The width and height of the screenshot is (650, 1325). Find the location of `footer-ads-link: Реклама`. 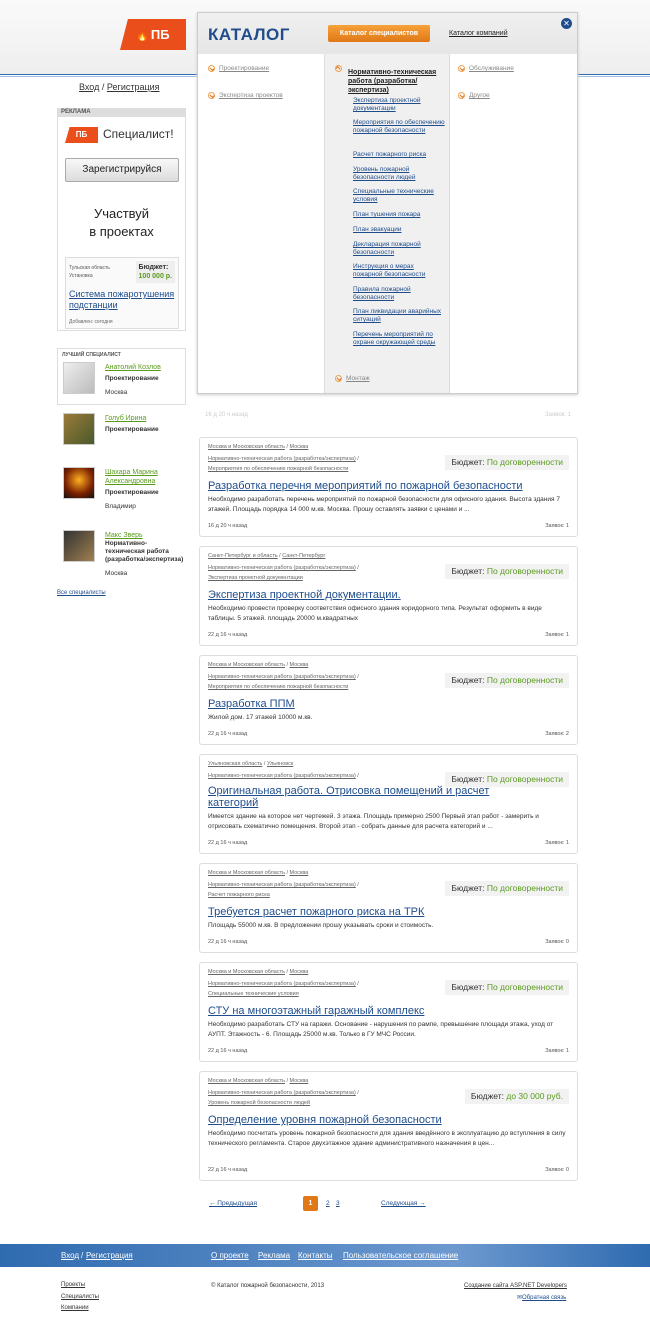

footer-ads-link: Реклама is located at coordinates (274, 1255).